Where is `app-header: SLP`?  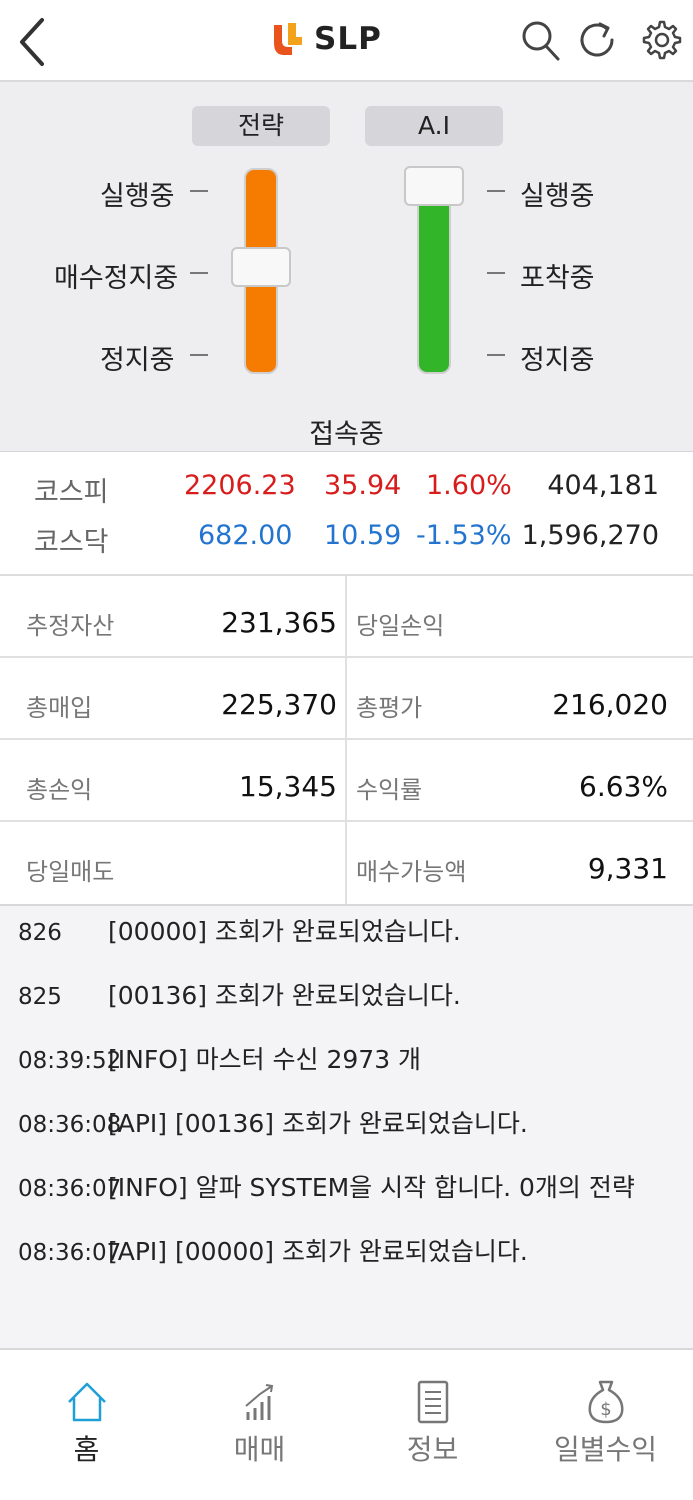
app-header: SLP is located at coordinates (346, 41).